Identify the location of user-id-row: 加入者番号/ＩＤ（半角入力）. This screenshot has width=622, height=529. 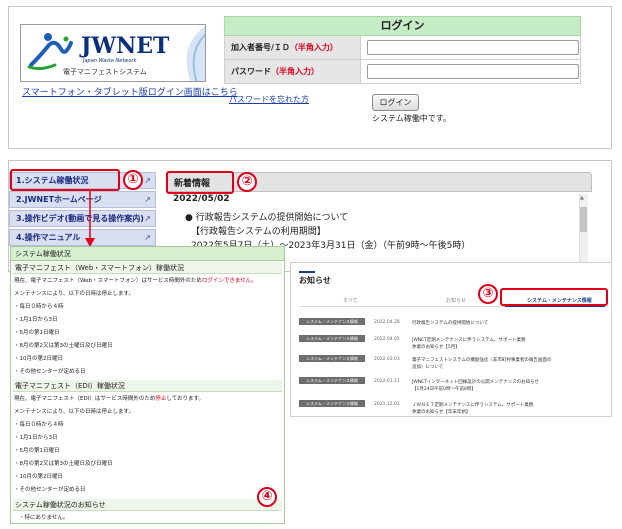
(402, 48).